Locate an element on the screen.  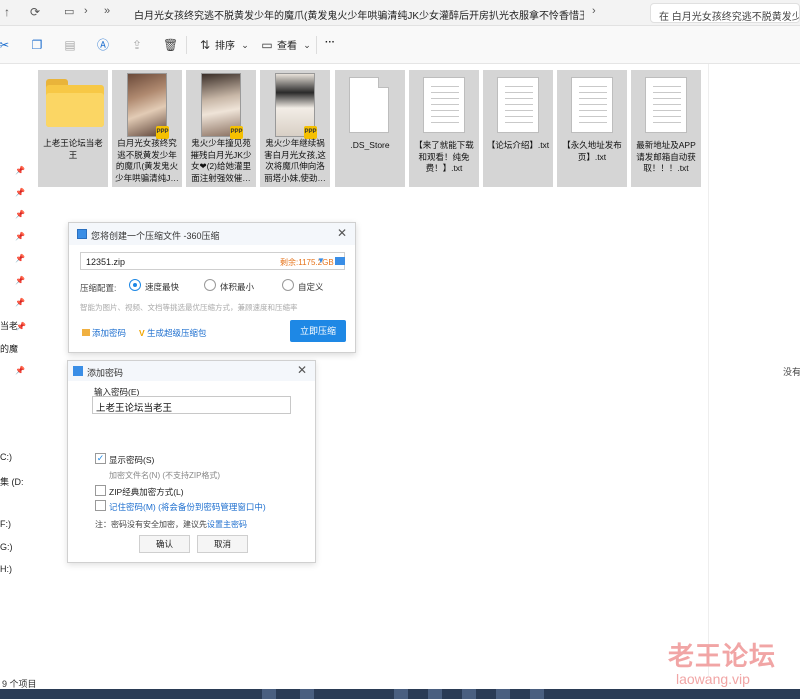
password-input: 上老王论坛当老王 is located at coordinates (191, 405).